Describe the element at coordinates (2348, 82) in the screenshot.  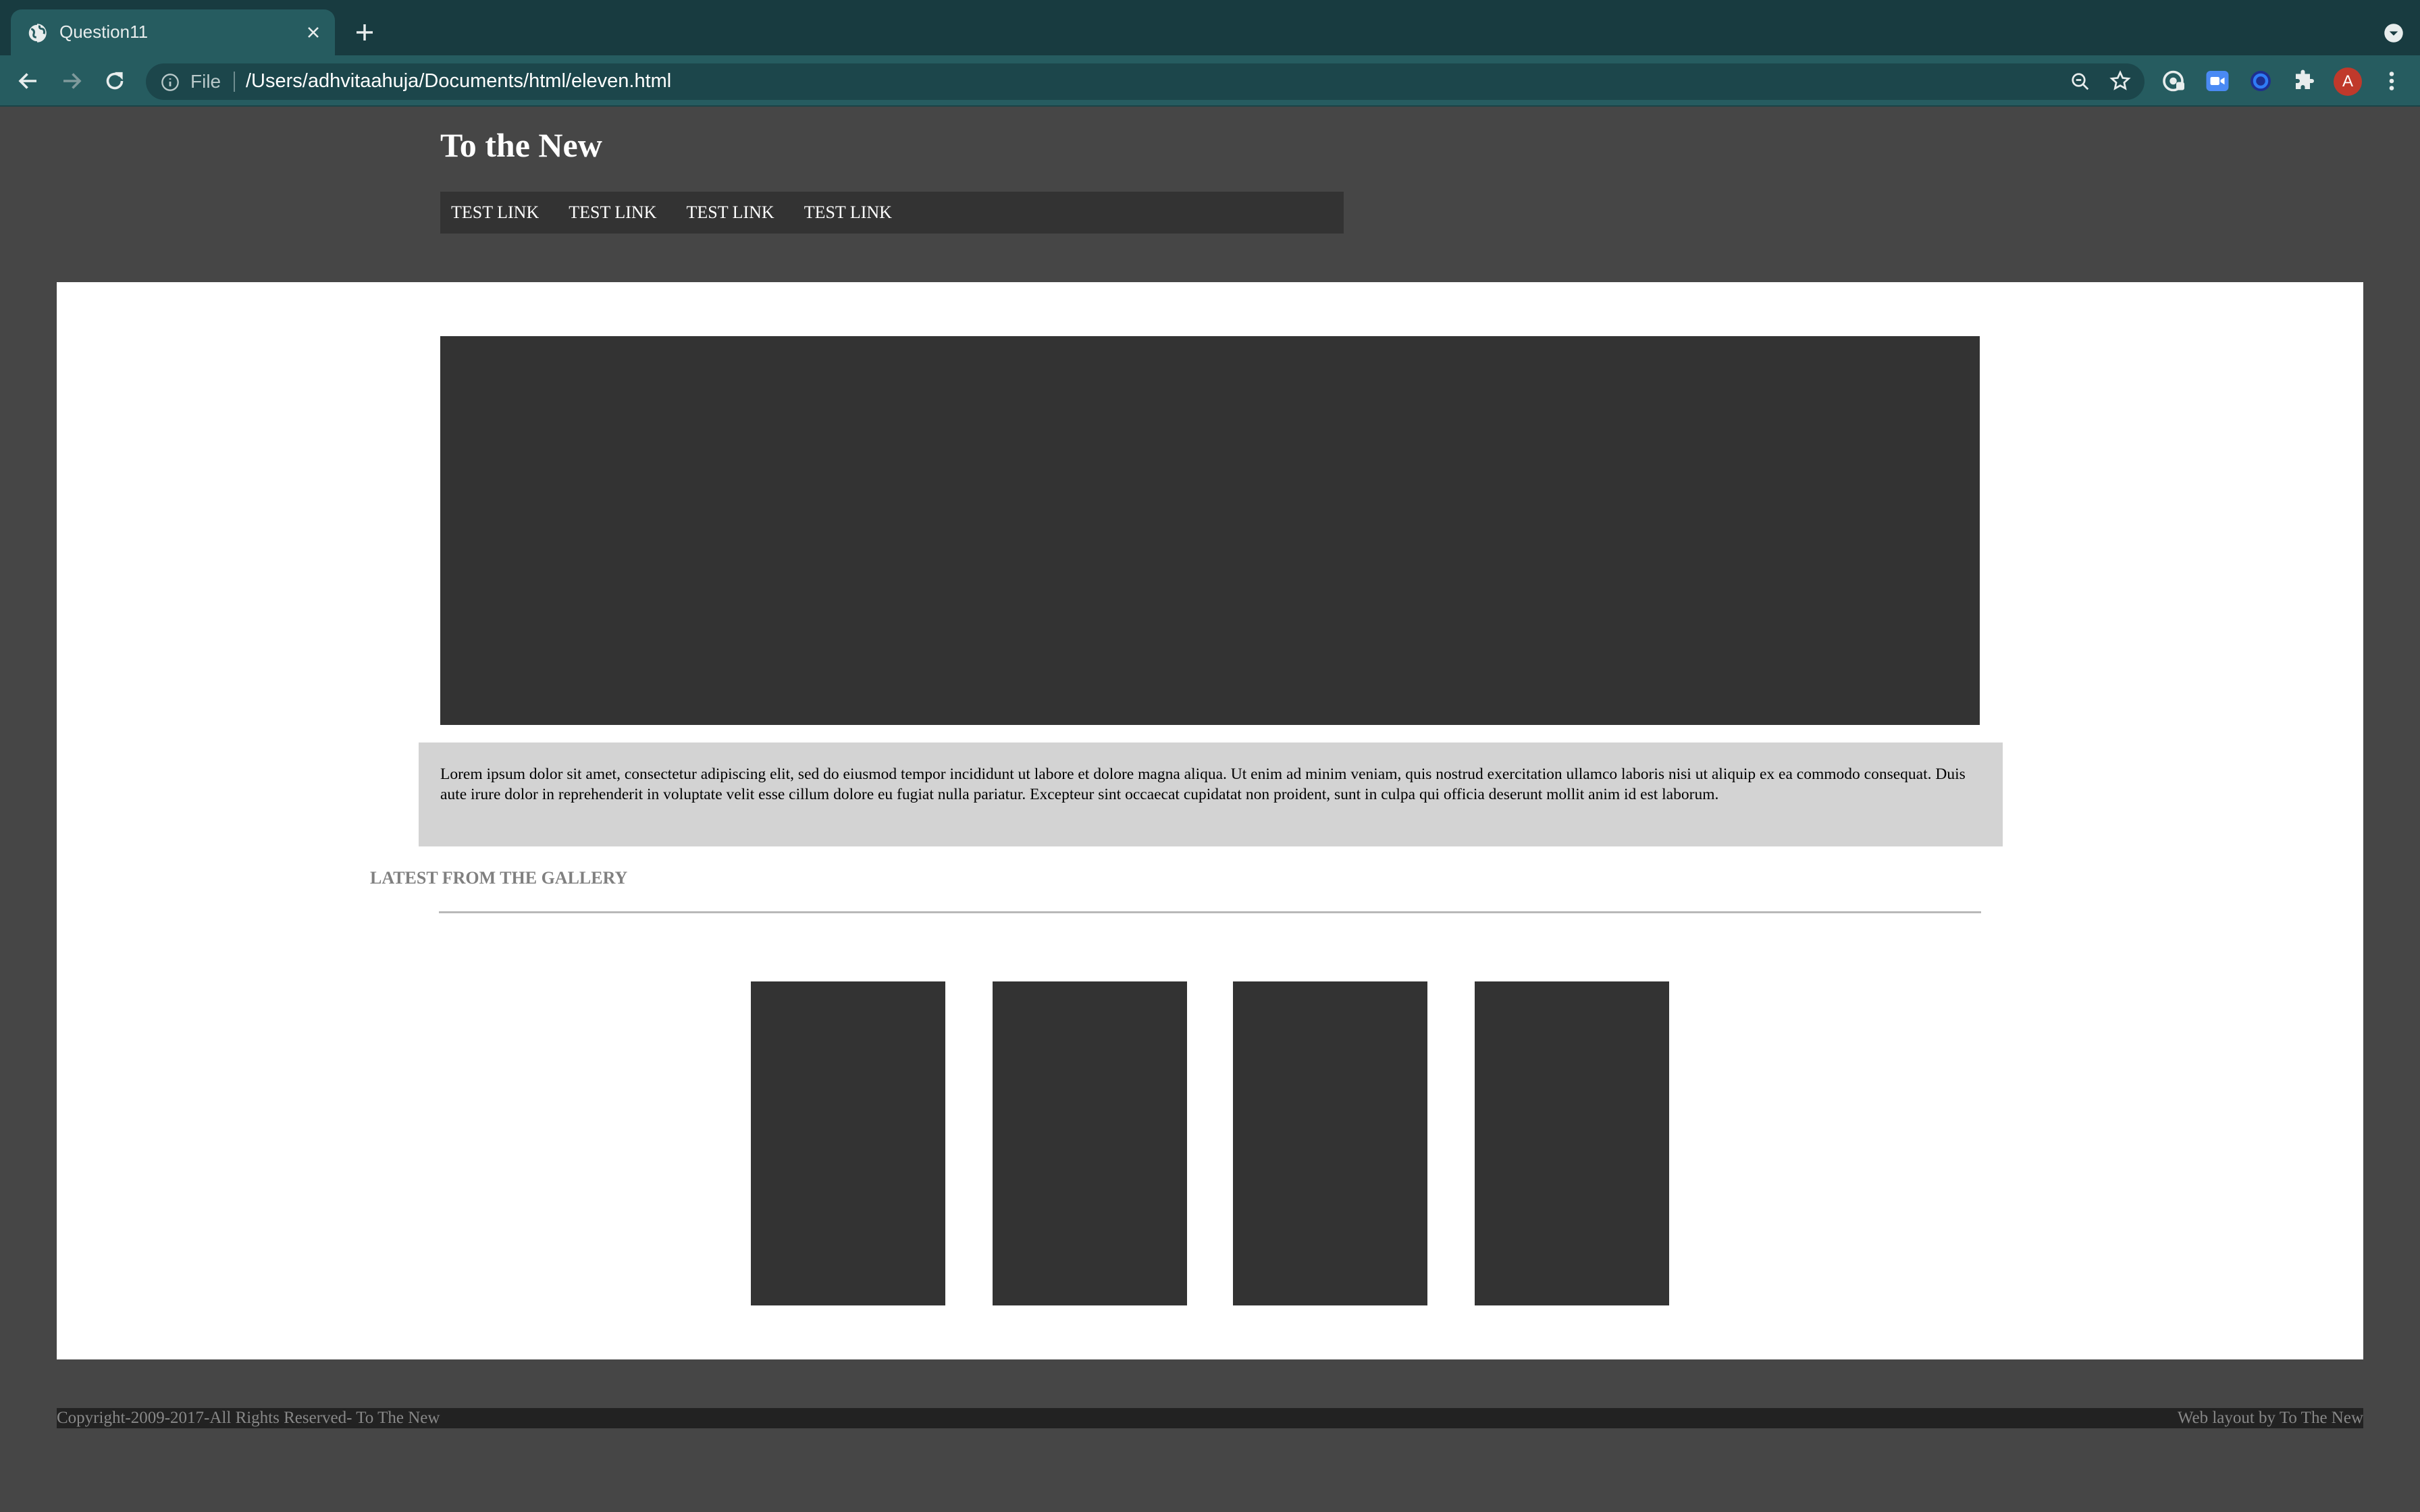
I see `profile-avatar: A` at that location.